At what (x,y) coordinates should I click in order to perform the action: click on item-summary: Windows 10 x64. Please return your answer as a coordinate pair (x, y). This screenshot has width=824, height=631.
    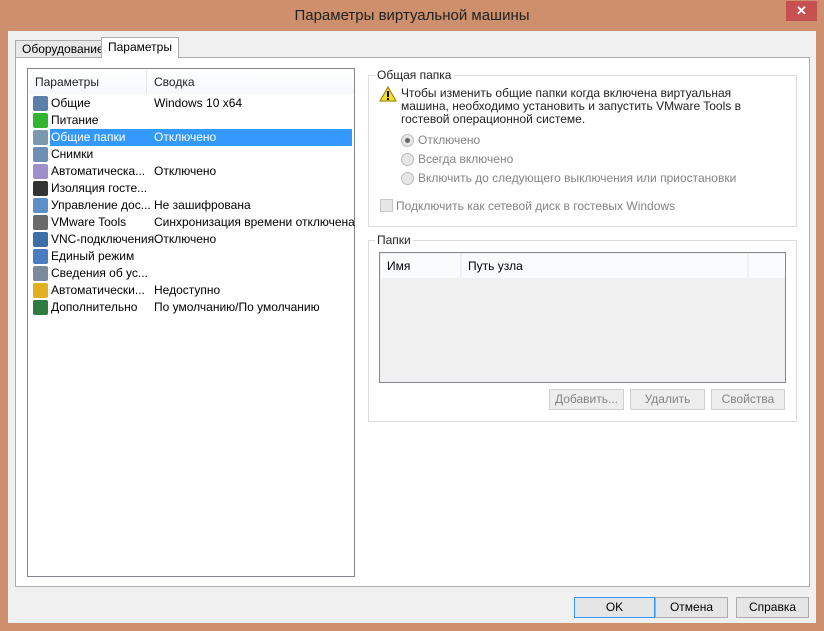
    Looking at the image, I should click on (198, 103).